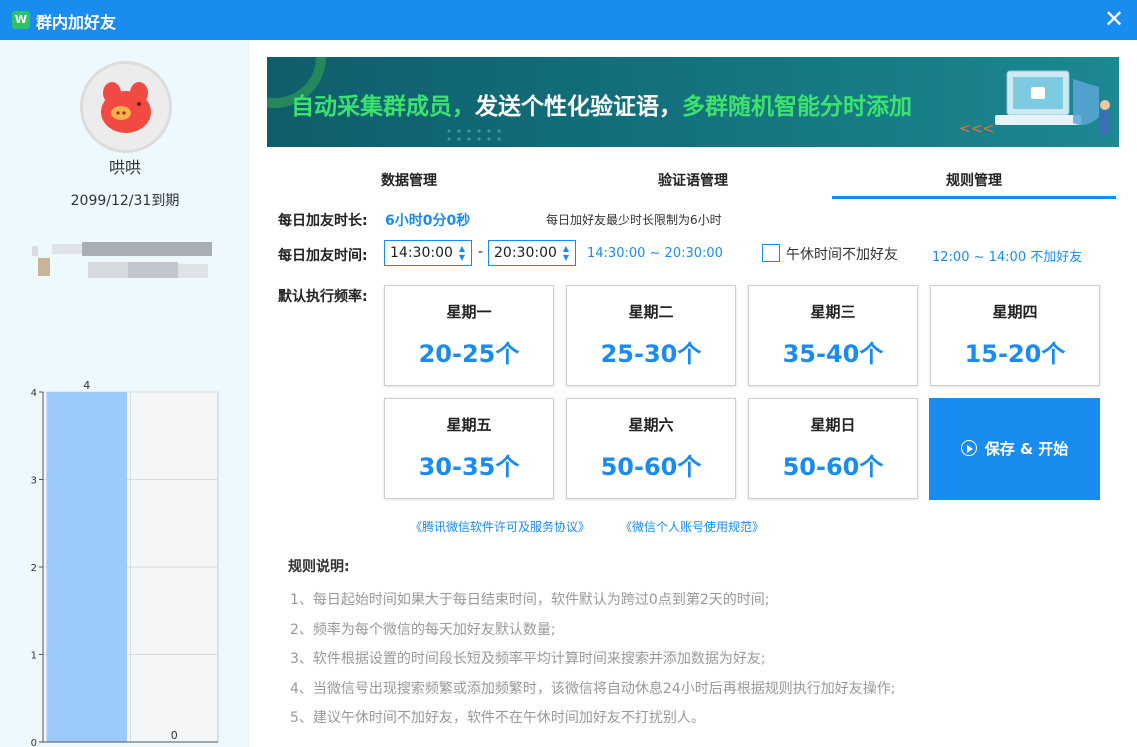 The width and height of the screenshot is (1137, 747). What do you see at coordinates (651, 354) in the screenshot?
I see `day-frequency: 25-30个` at bounding box center [651, 354].